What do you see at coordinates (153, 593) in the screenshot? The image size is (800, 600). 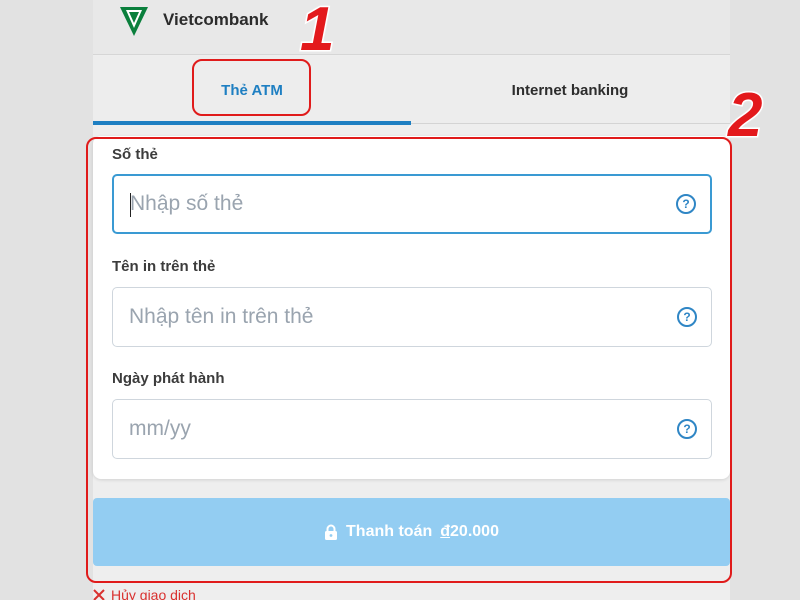 I see `cancel-label: Hủy giao dịch` at bounding box center [153, 593].